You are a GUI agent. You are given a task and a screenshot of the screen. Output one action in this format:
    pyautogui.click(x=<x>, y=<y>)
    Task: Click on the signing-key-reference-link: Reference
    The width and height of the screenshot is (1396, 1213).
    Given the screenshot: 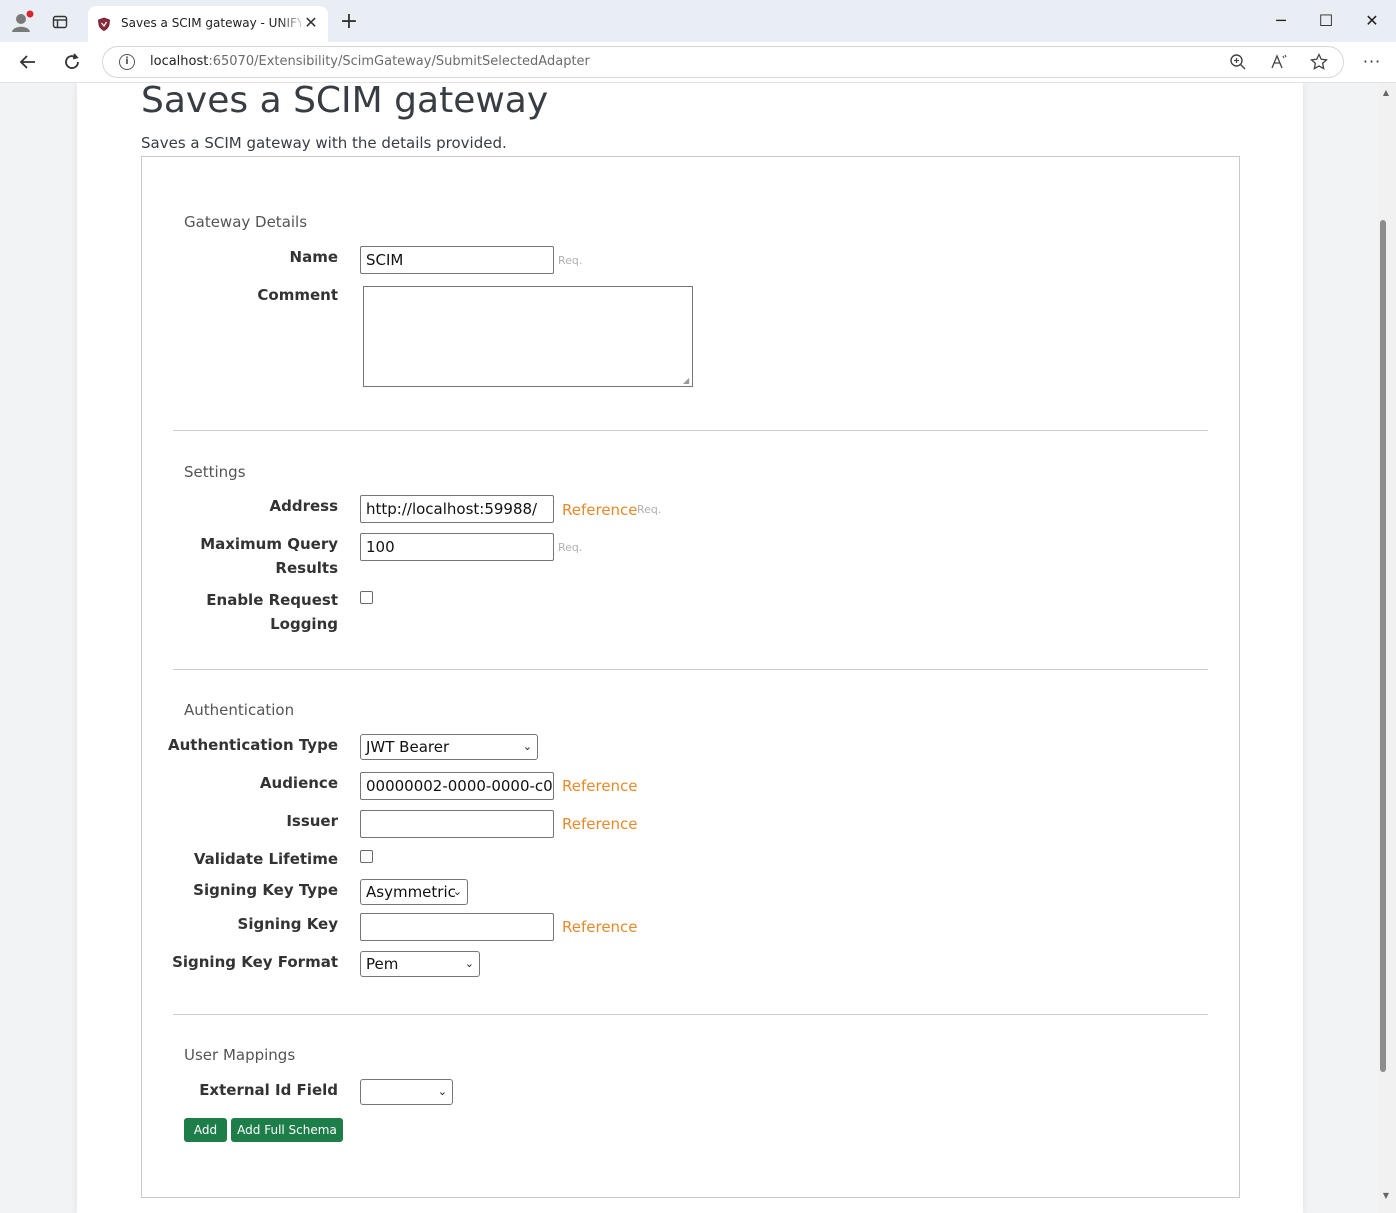 What is the action you would take?
    pyautogui.click(x=600, y=927)
    